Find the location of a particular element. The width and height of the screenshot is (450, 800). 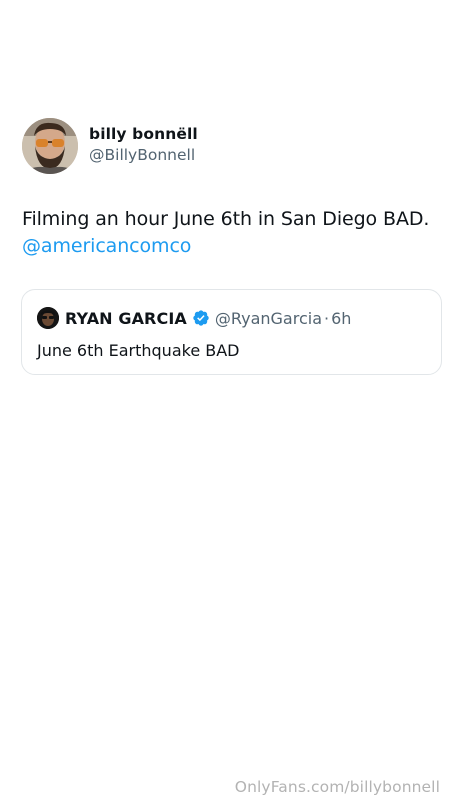

mention-link: @americancomco is located at coordinates (232, 246).